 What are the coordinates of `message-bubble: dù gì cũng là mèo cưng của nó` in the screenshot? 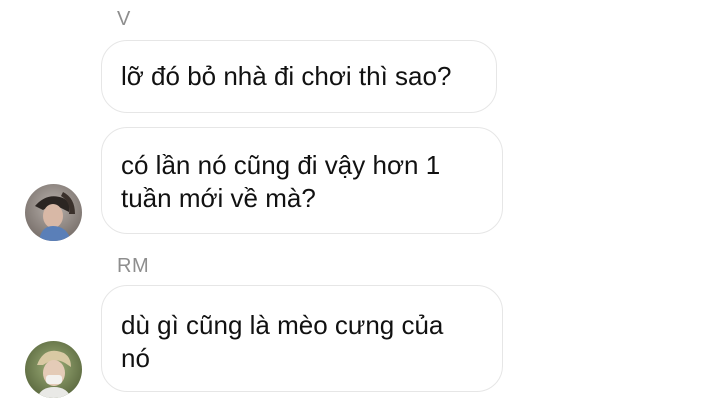 It's located at (302, 338).